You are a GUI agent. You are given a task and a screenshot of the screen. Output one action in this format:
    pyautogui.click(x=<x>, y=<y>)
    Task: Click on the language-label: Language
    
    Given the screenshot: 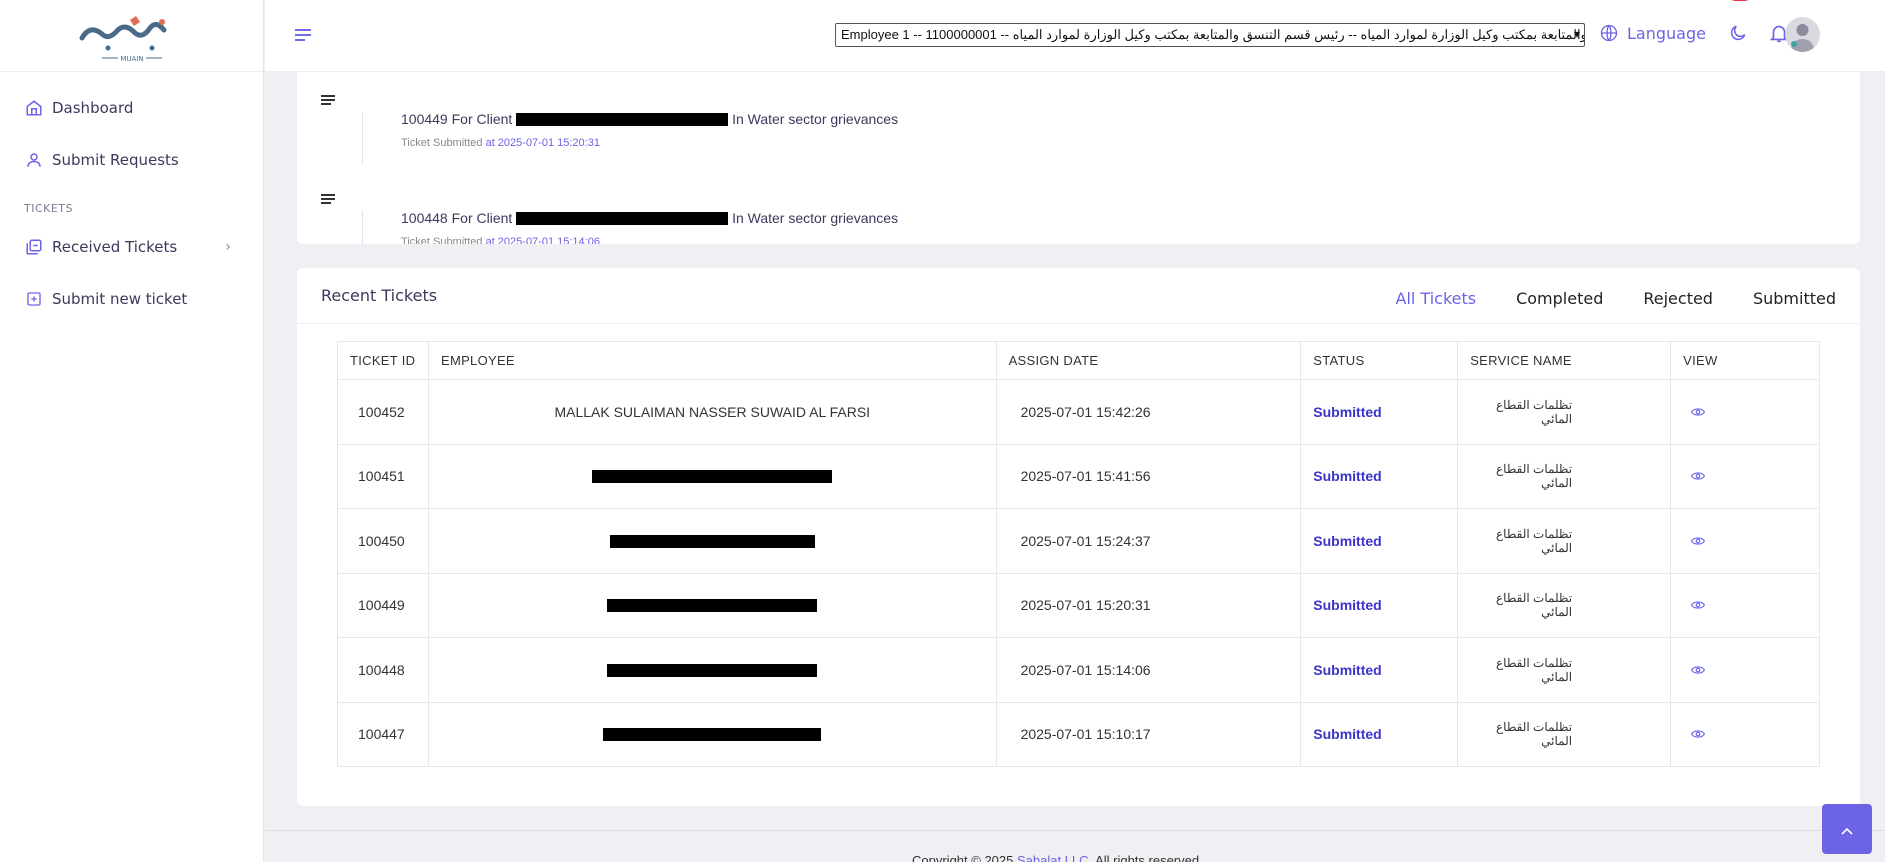 What is the action you would take?
    pyautogui.click(x=1666, y=33)
    